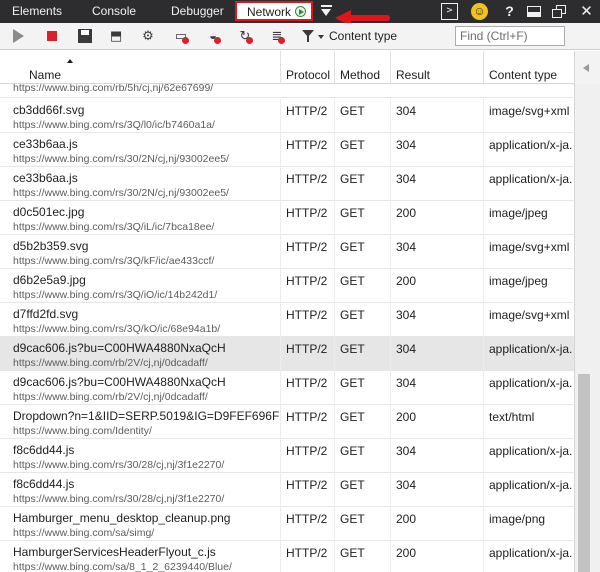 Image resolution: width=600 pixels, height=572 pixels. What do you see at coordinates (509, 11) in the screenshot?
I see `help-icon: ?` at bounding box center [509, 11].